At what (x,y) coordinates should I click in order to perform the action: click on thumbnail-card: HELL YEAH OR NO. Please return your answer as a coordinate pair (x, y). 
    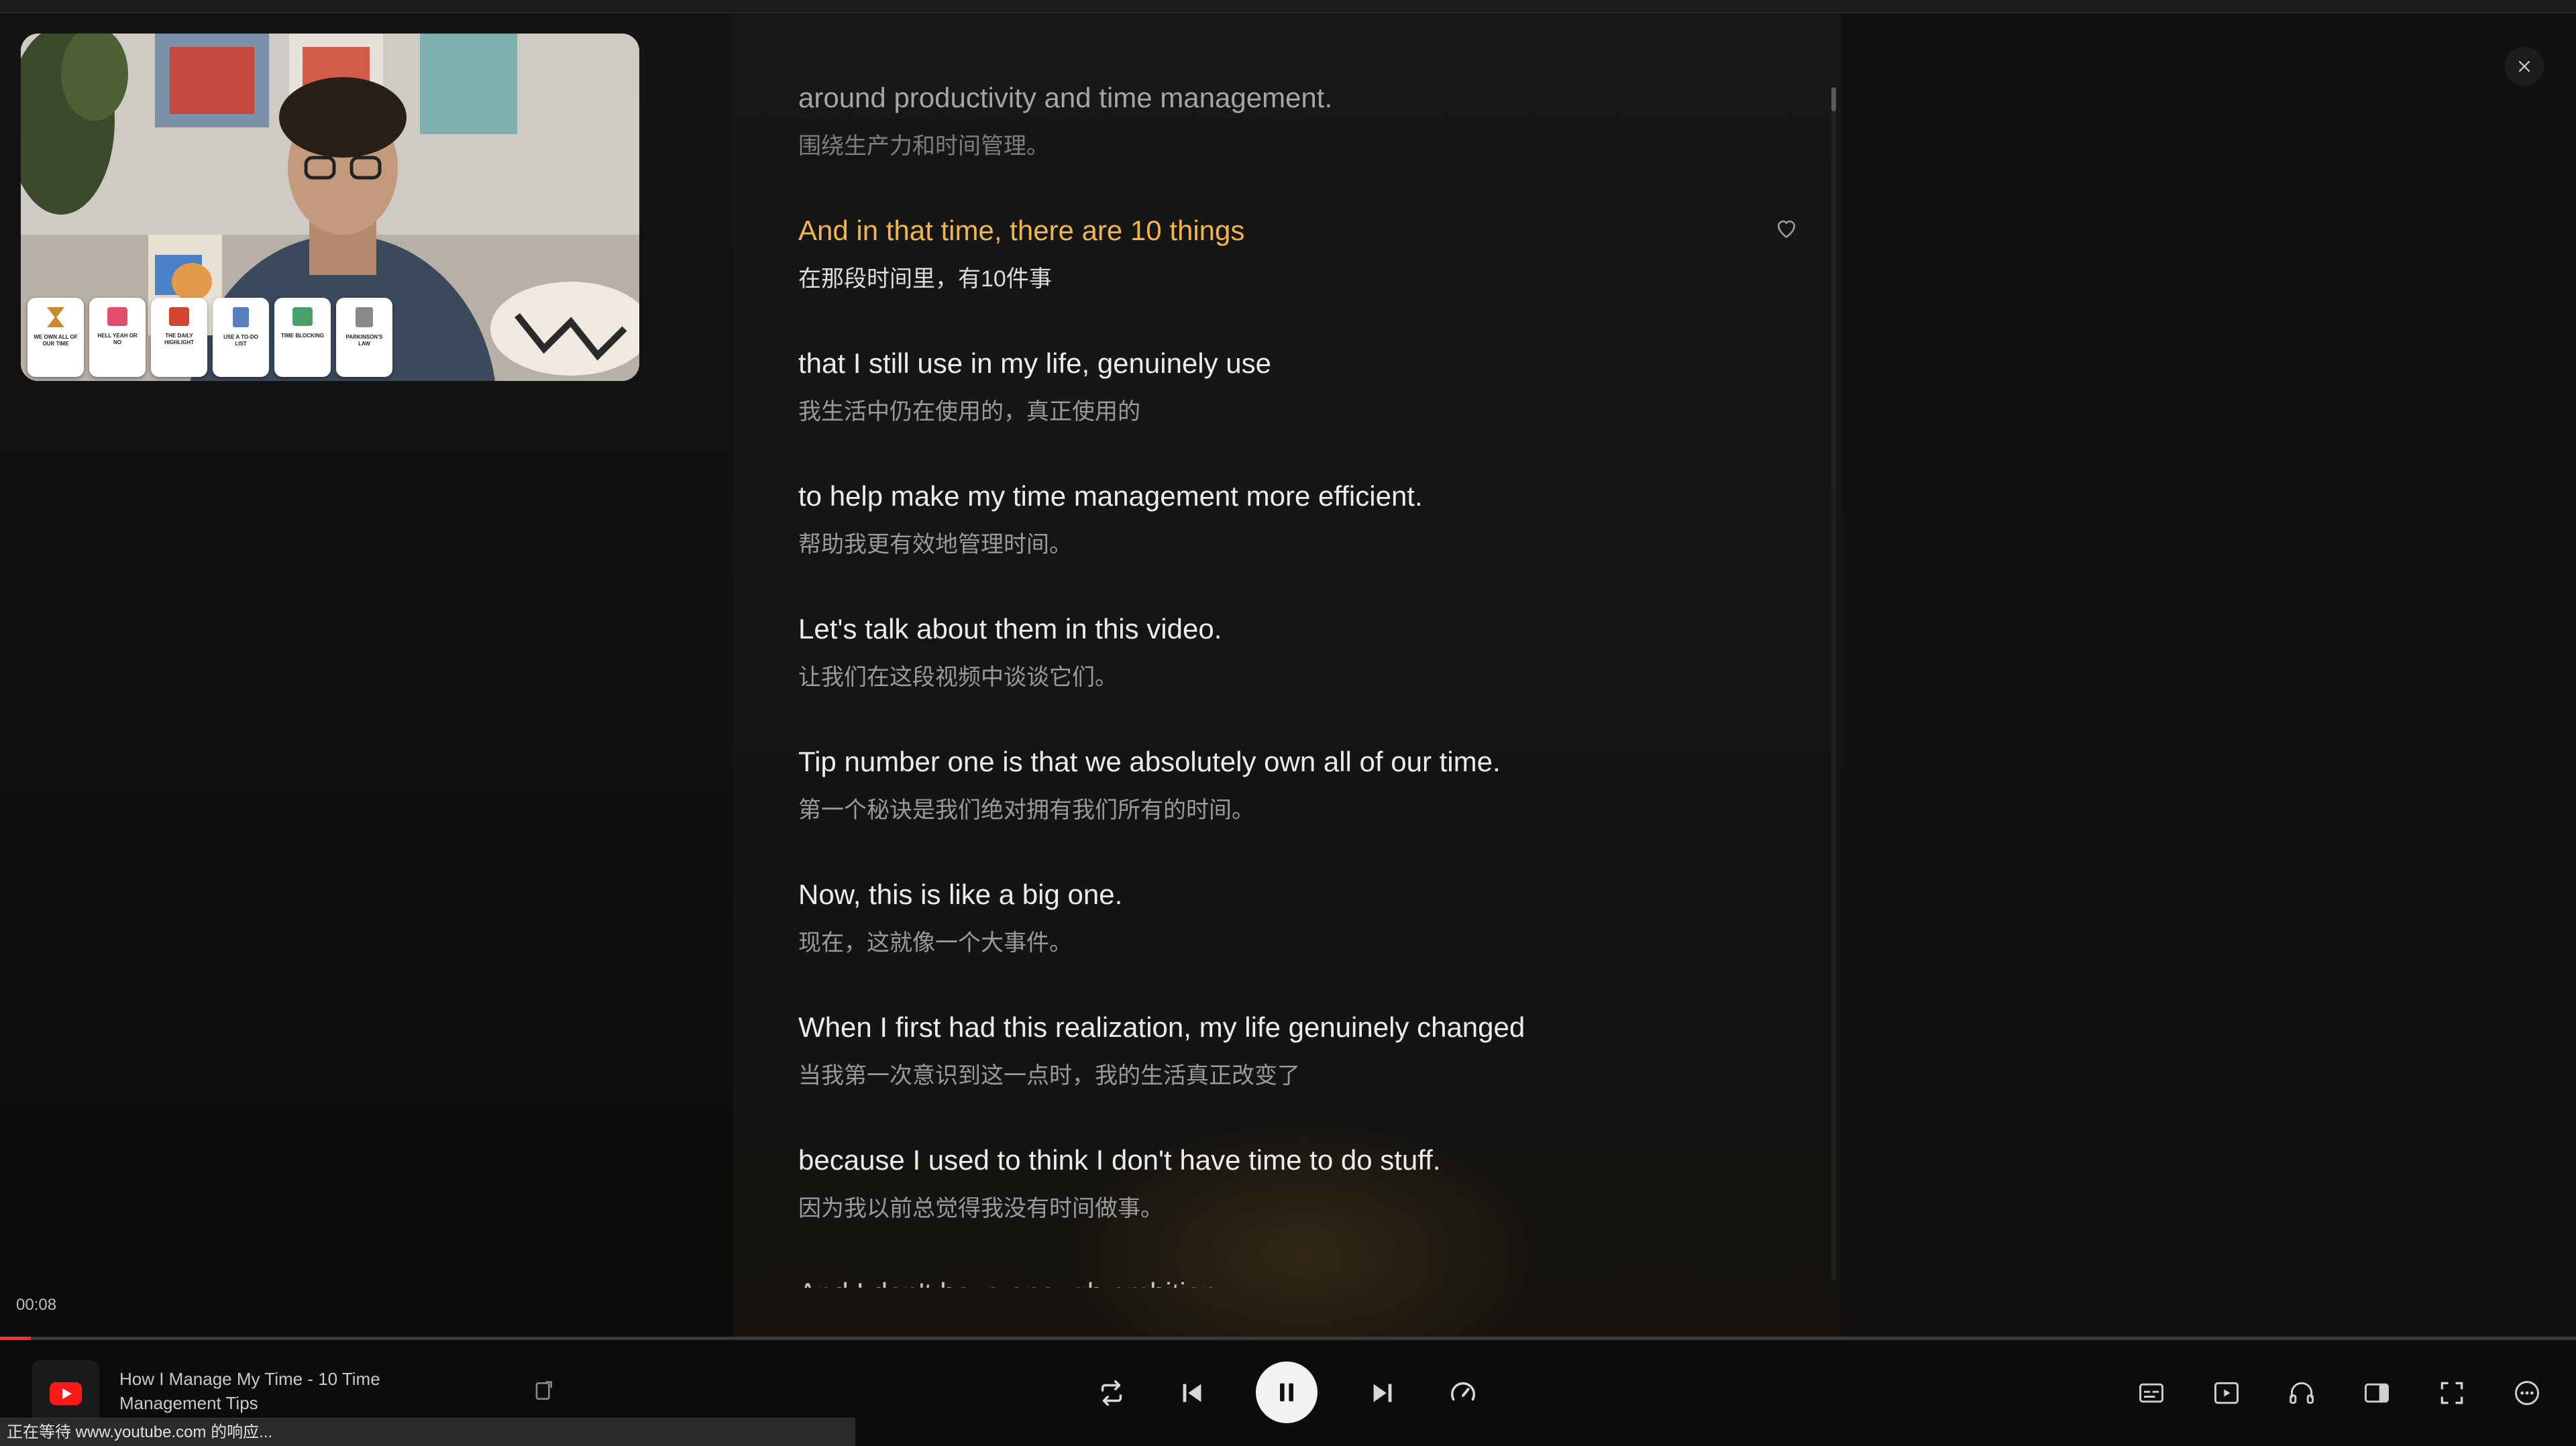
    Looking at the image, I should click on (117, 337).